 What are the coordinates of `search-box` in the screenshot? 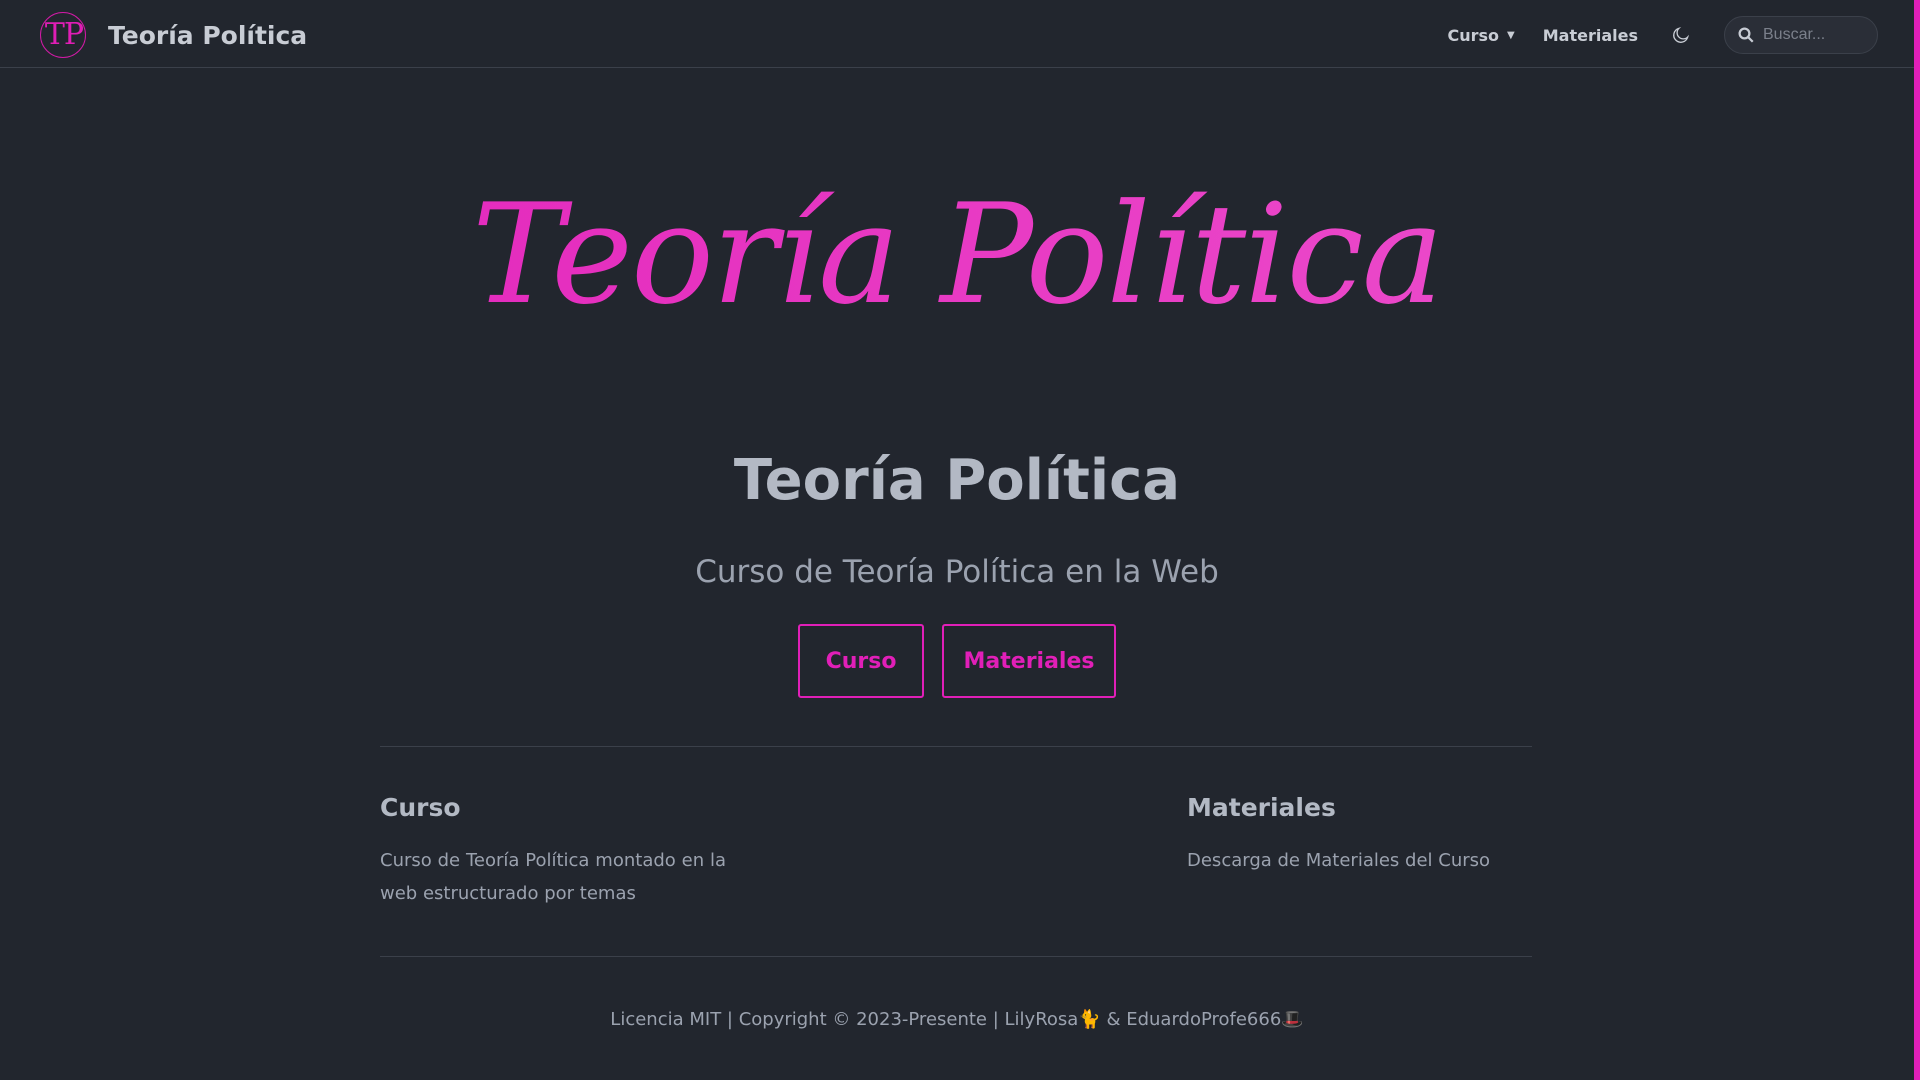 It's located at (1801, 35).